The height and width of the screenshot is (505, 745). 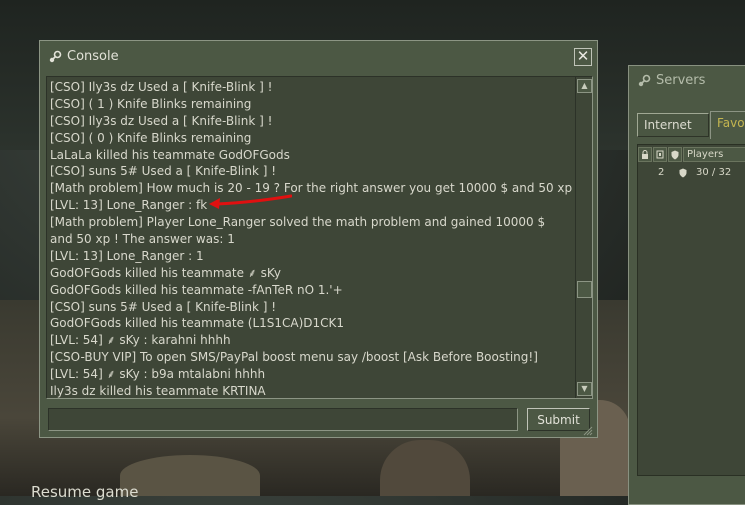 I want to click on chevron-up-icon: ▲, so click(x=584, y=85).